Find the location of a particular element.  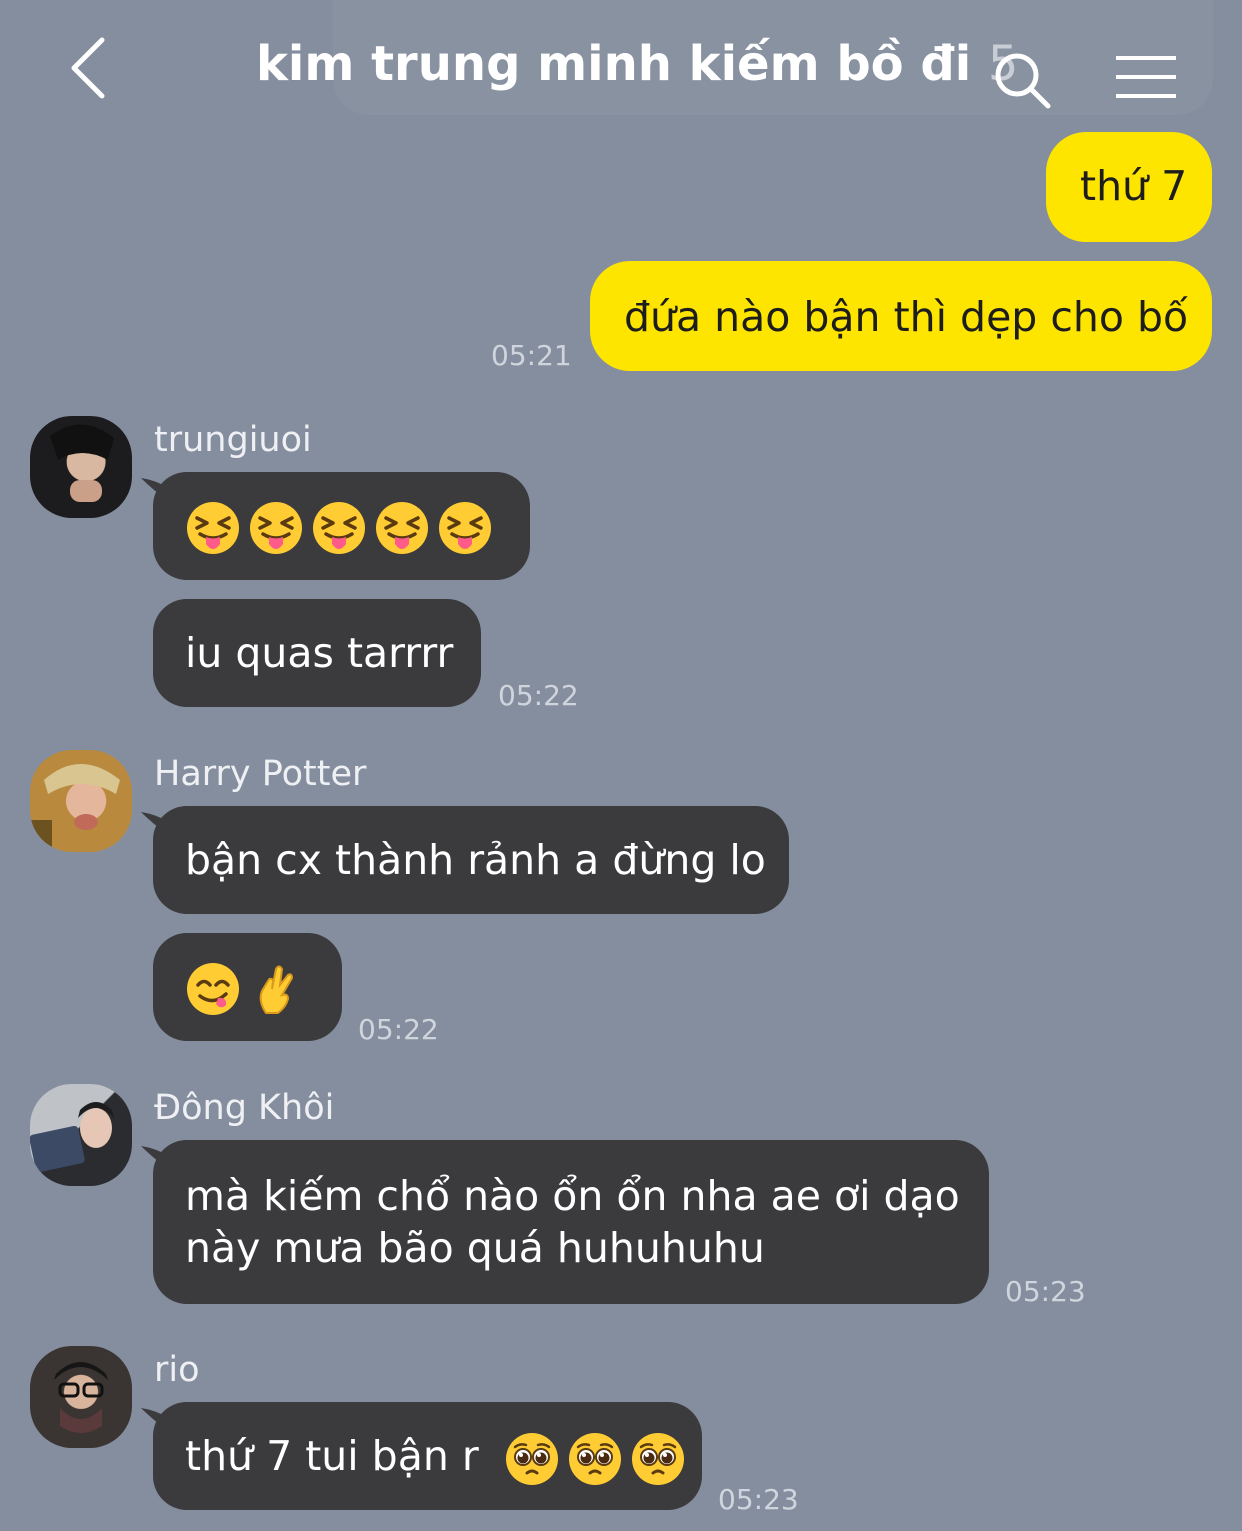

chevron-left-icon is located at coordinates (88, 68).